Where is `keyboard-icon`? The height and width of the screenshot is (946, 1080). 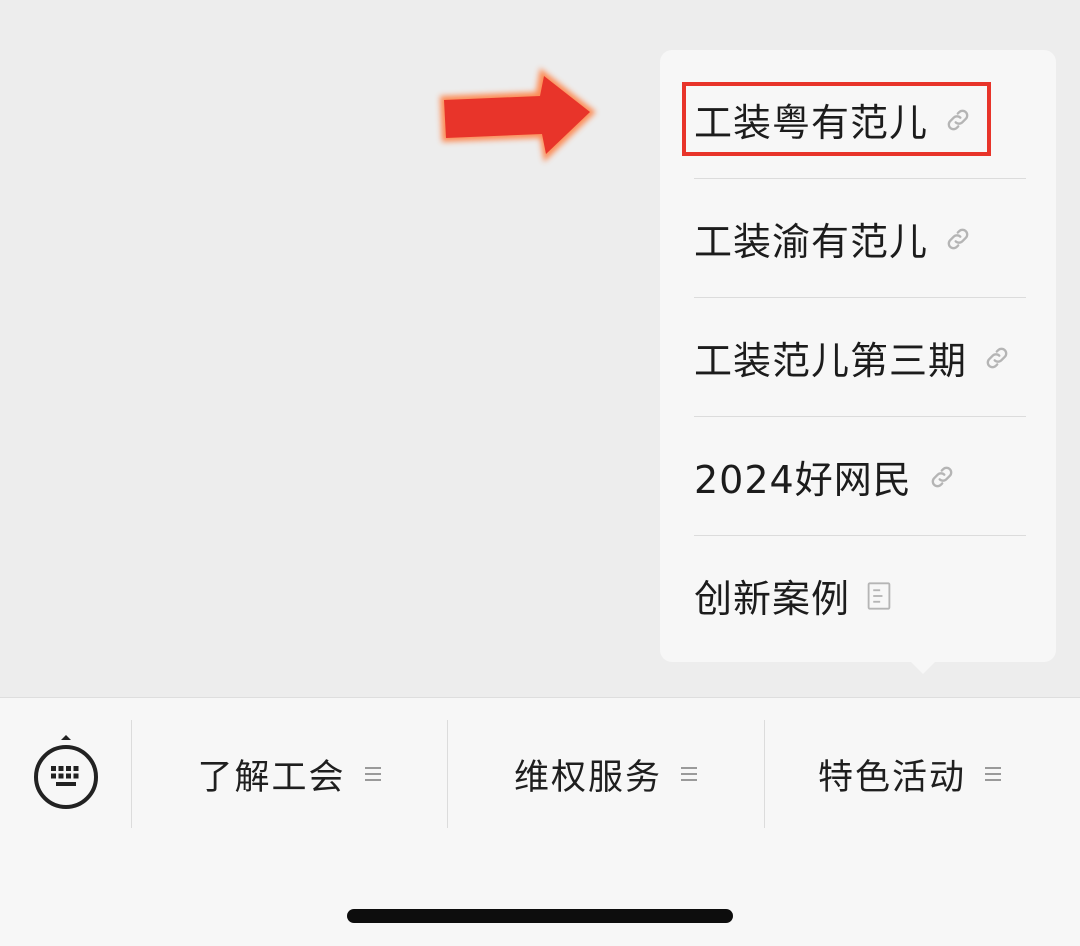
keyboard-icon is located at coordinates (66, 772).